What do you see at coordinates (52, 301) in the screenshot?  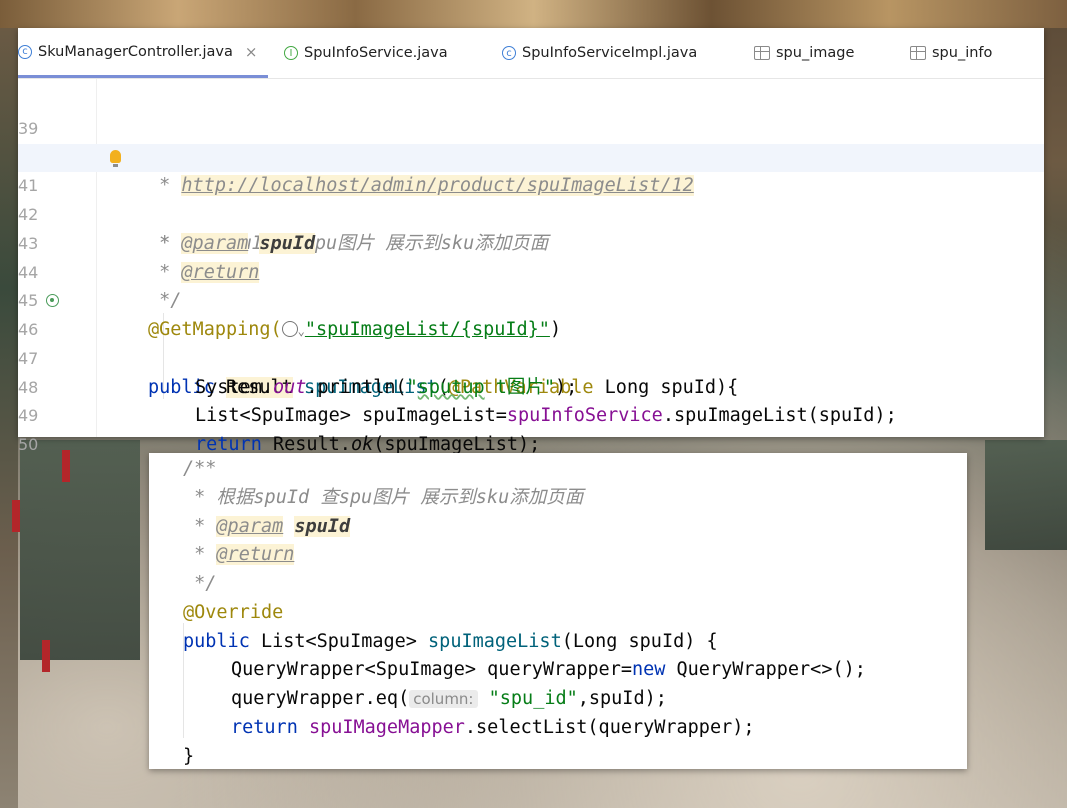 I see `endpoint-gutter-icon` at bounding box center [52, 301].